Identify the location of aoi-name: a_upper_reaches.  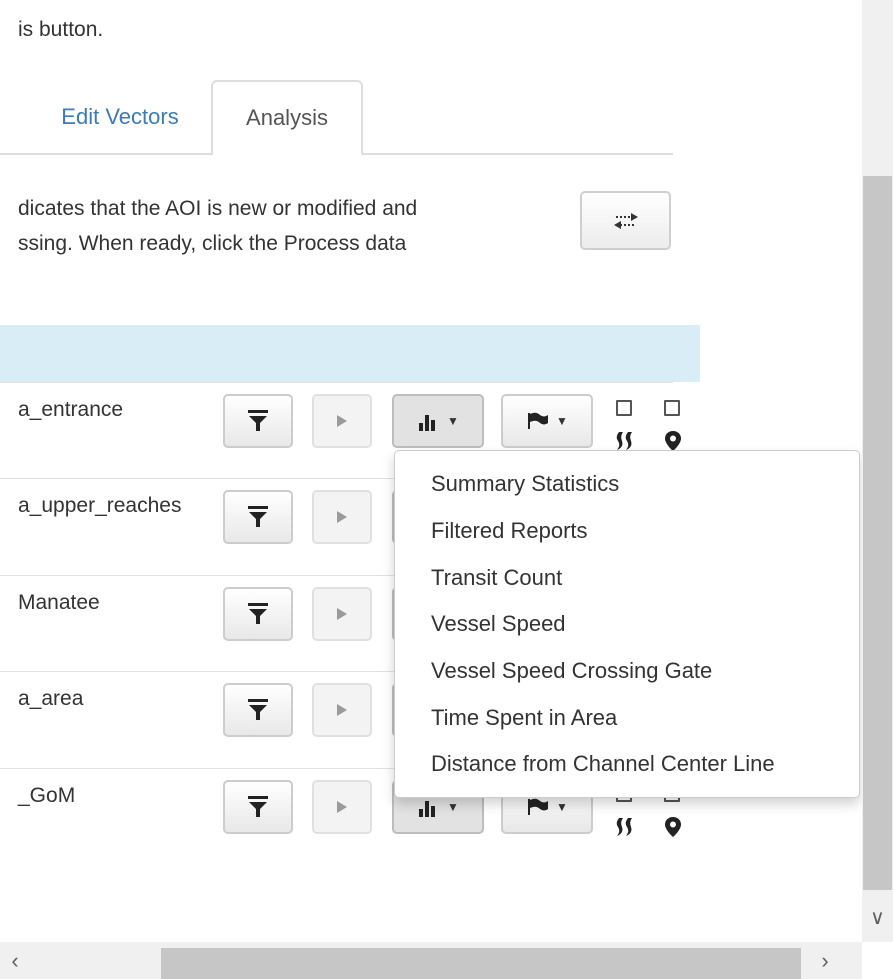
(100, 505).